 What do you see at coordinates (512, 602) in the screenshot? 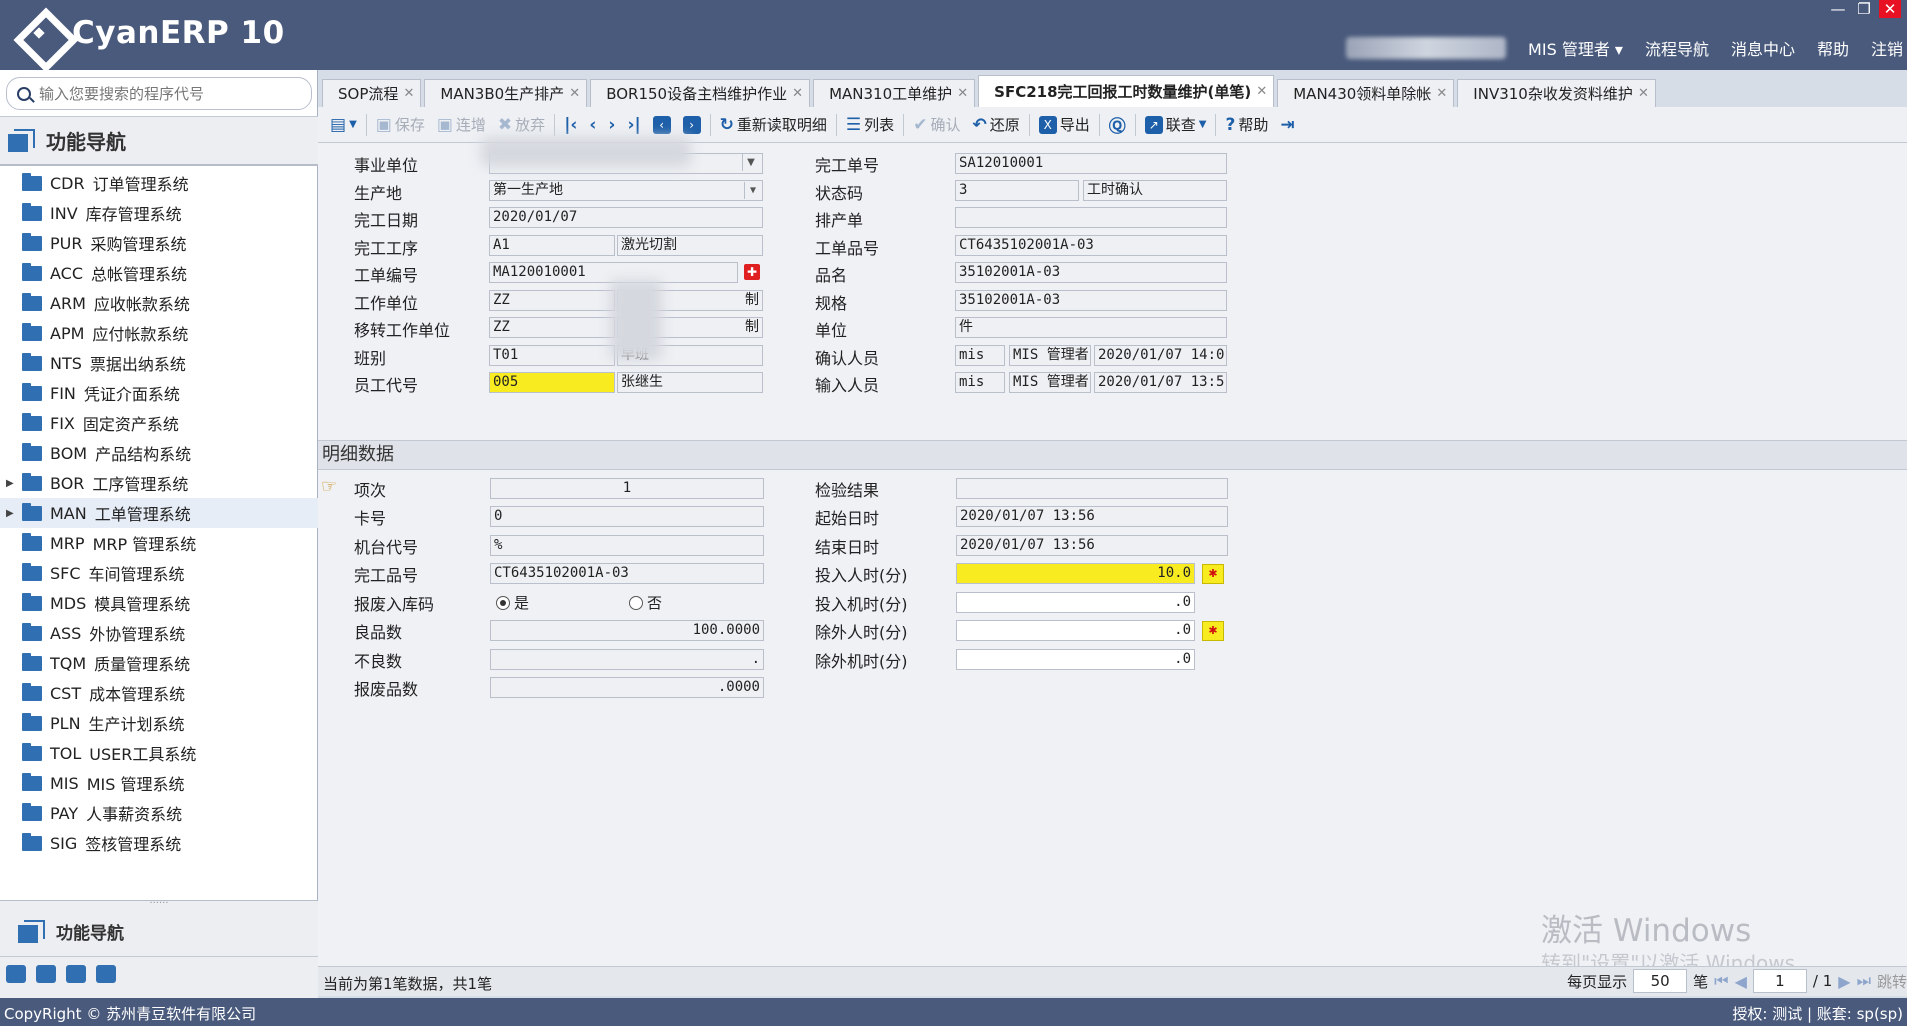
I see `scrap-yes-radio: 是` at bounding box center [512, 602].